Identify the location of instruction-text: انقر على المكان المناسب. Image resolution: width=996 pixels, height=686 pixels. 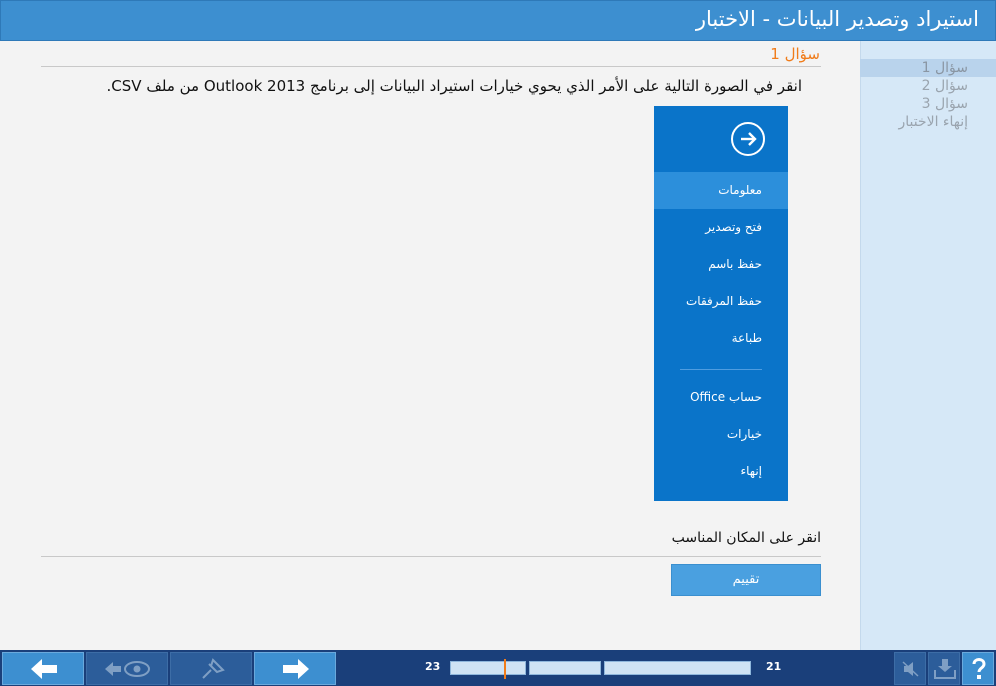
(746, 538).